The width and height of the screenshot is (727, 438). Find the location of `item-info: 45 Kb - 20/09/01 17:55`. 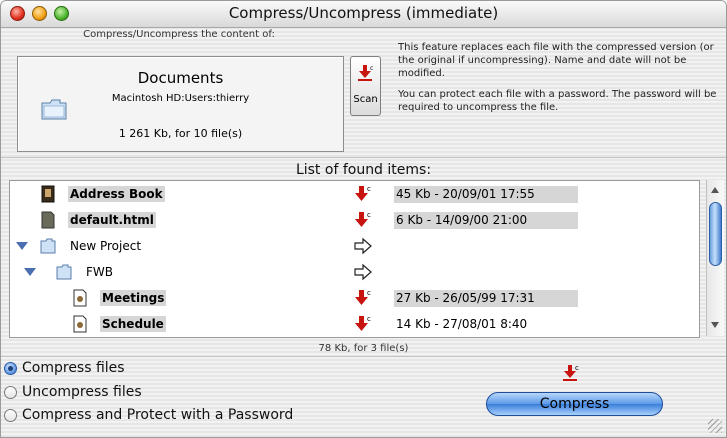

item-info: 45 Kb - 20/09/01 17:55 is located at coordinates (486, 194).